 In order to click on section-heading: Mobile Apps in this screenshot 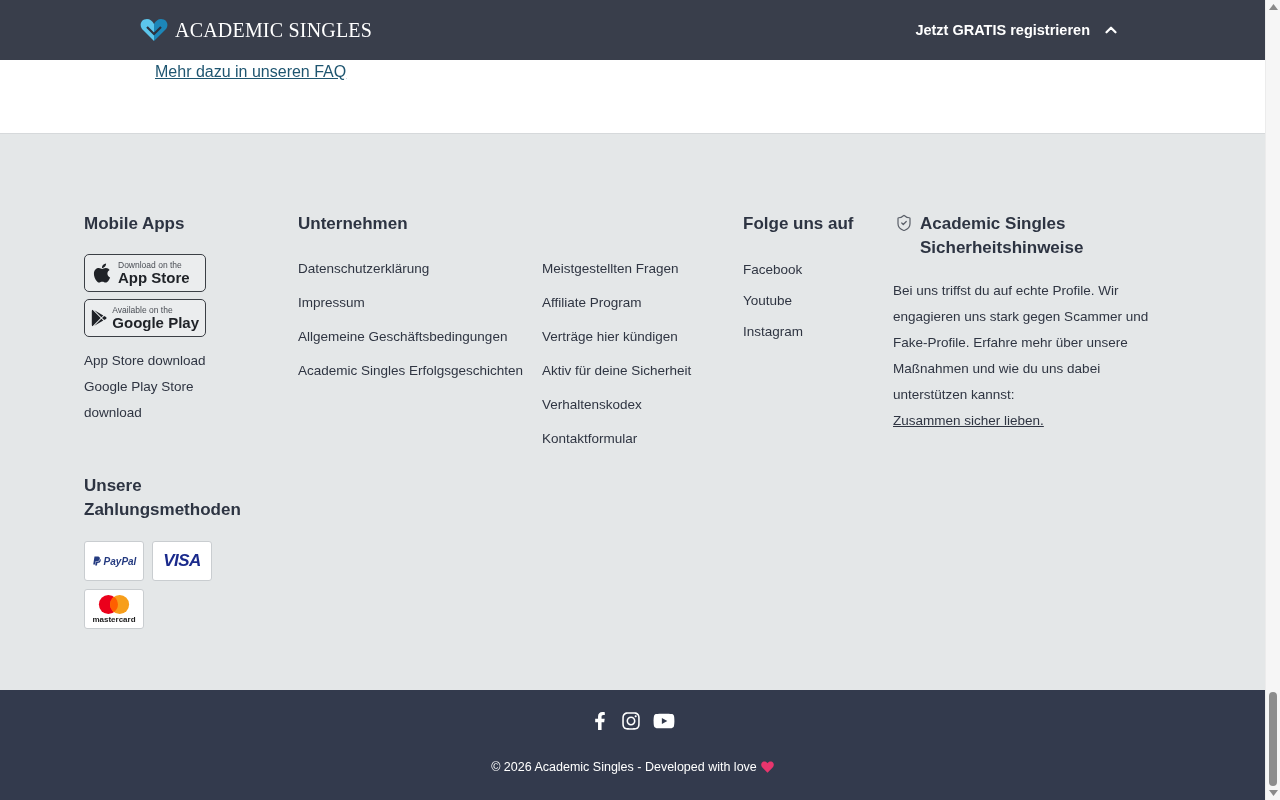, I will do `click(134, 224)`.